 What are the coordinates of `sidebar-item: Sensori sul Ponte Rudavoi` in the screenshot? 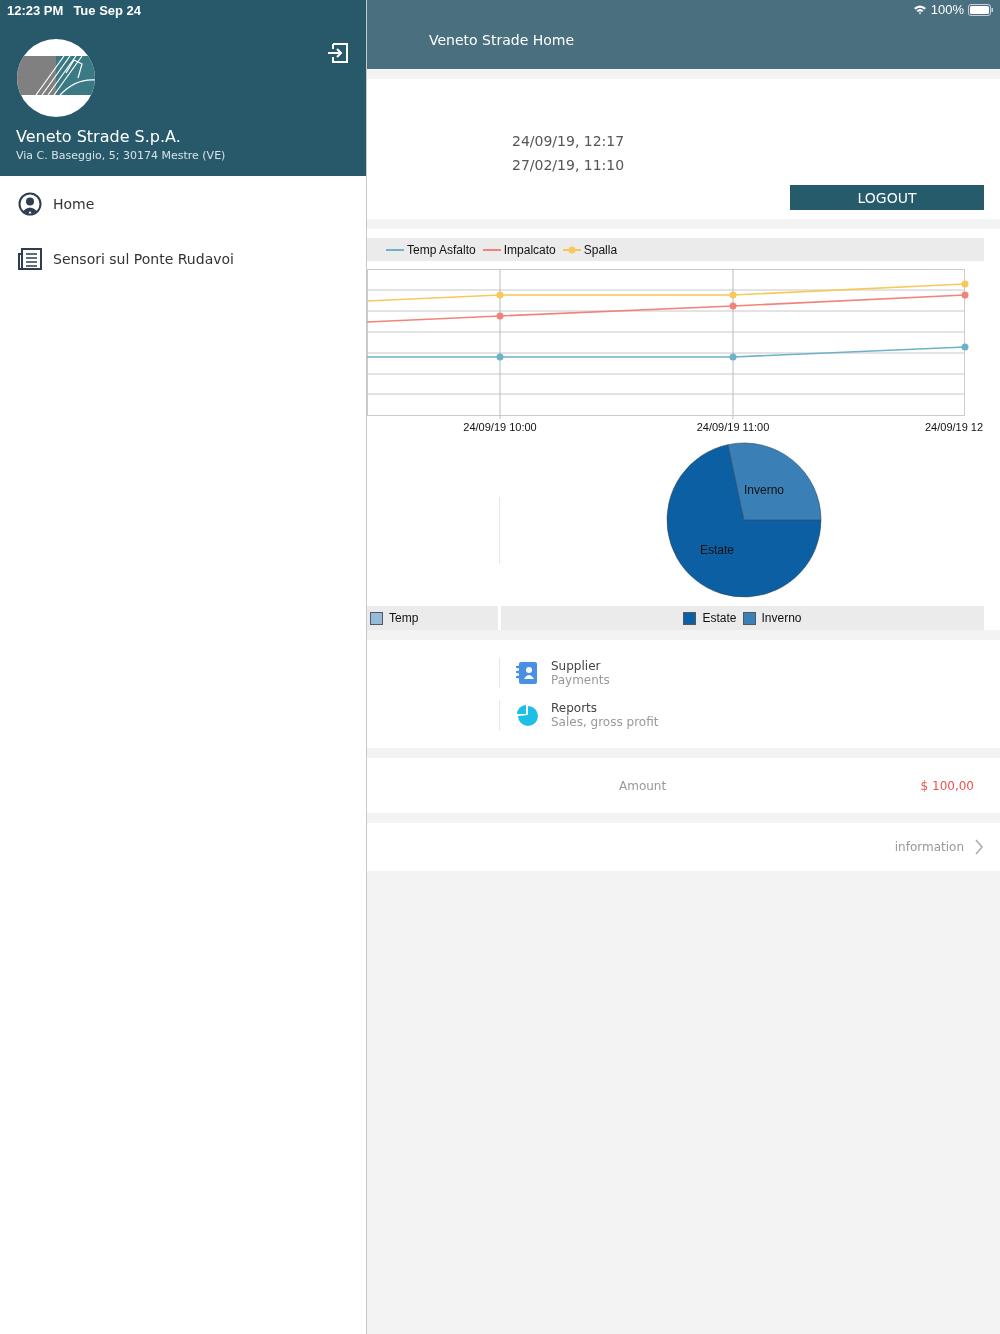 It's located at (183, 258).